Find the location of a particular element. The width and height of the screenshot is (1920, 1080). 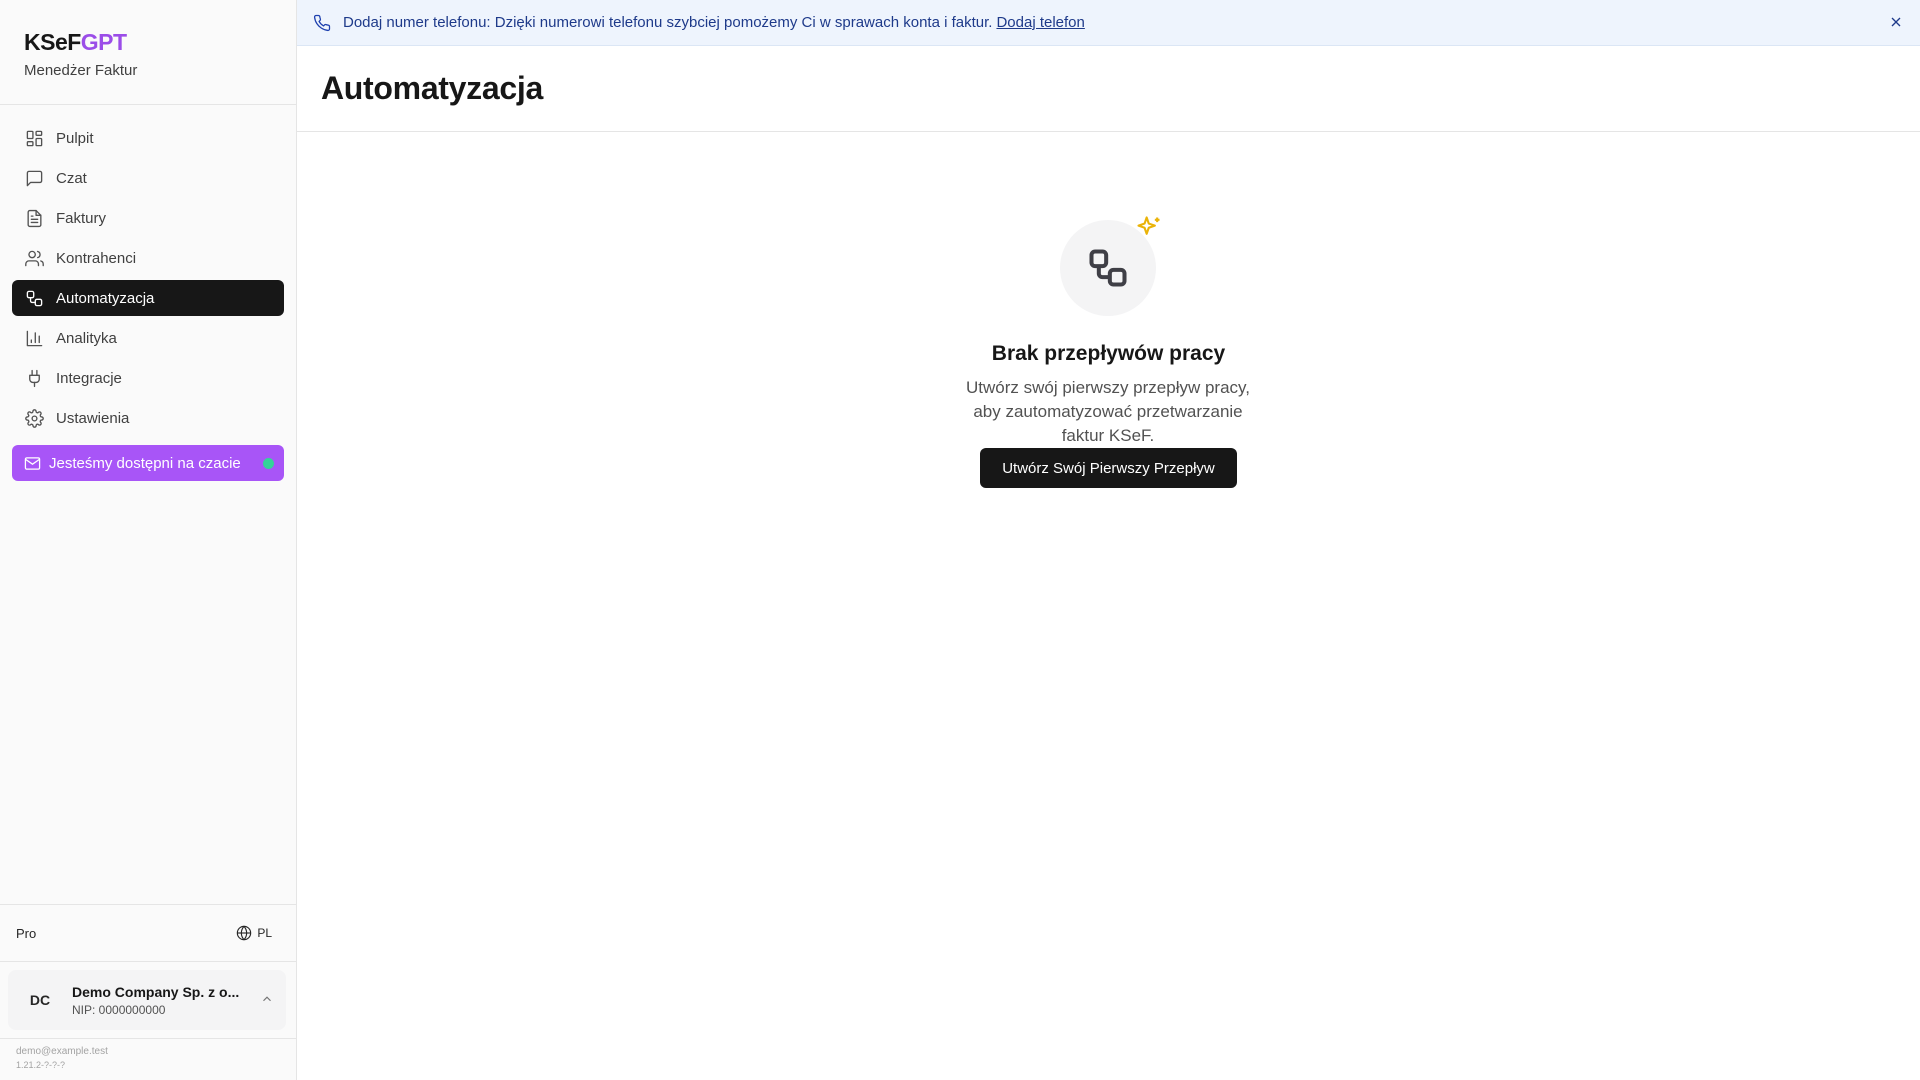

sidebar-item-label: Automatyzacja is located at coordinates (105, 298).